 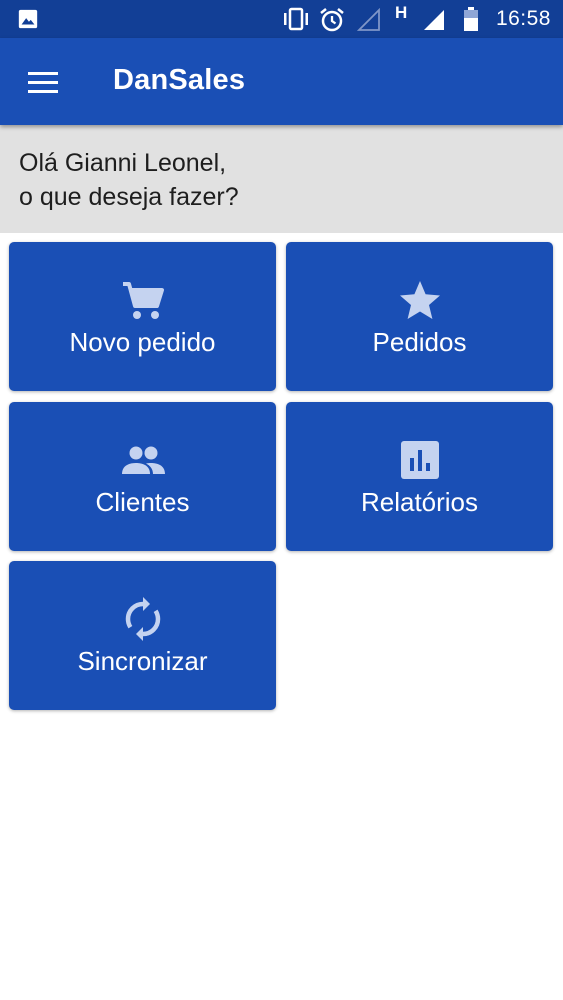 I want to click on menu-icon, so click(x=43, y=82).